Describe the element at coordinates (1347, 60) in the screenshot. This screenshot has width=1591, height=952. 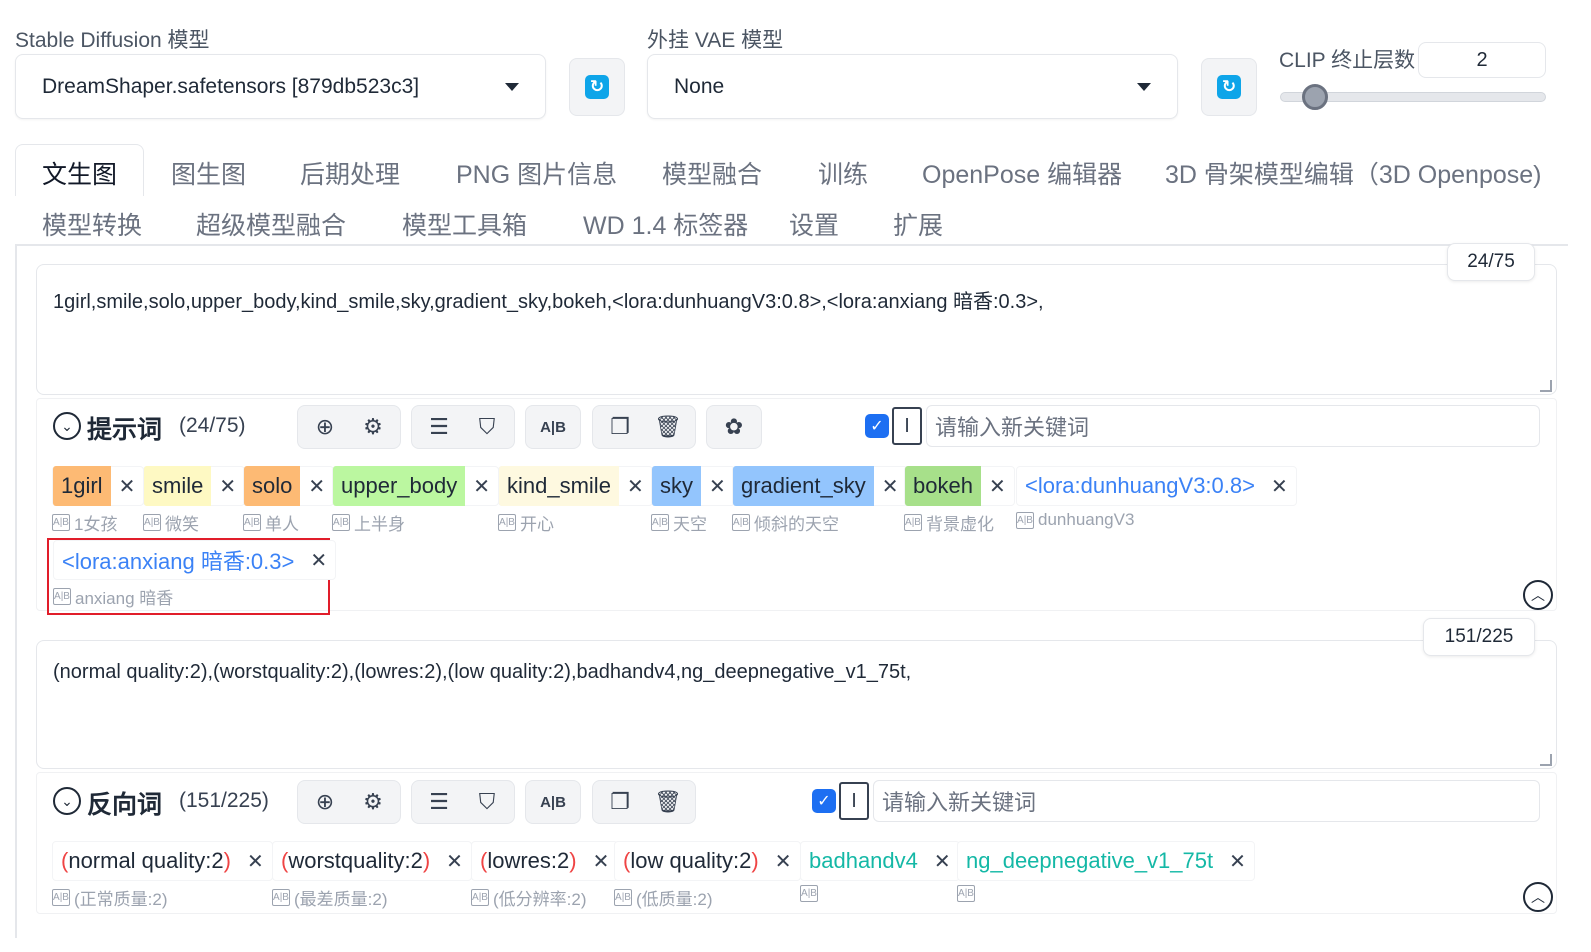
I see `clip-skip-label: CLIP 终止层数` at that location.